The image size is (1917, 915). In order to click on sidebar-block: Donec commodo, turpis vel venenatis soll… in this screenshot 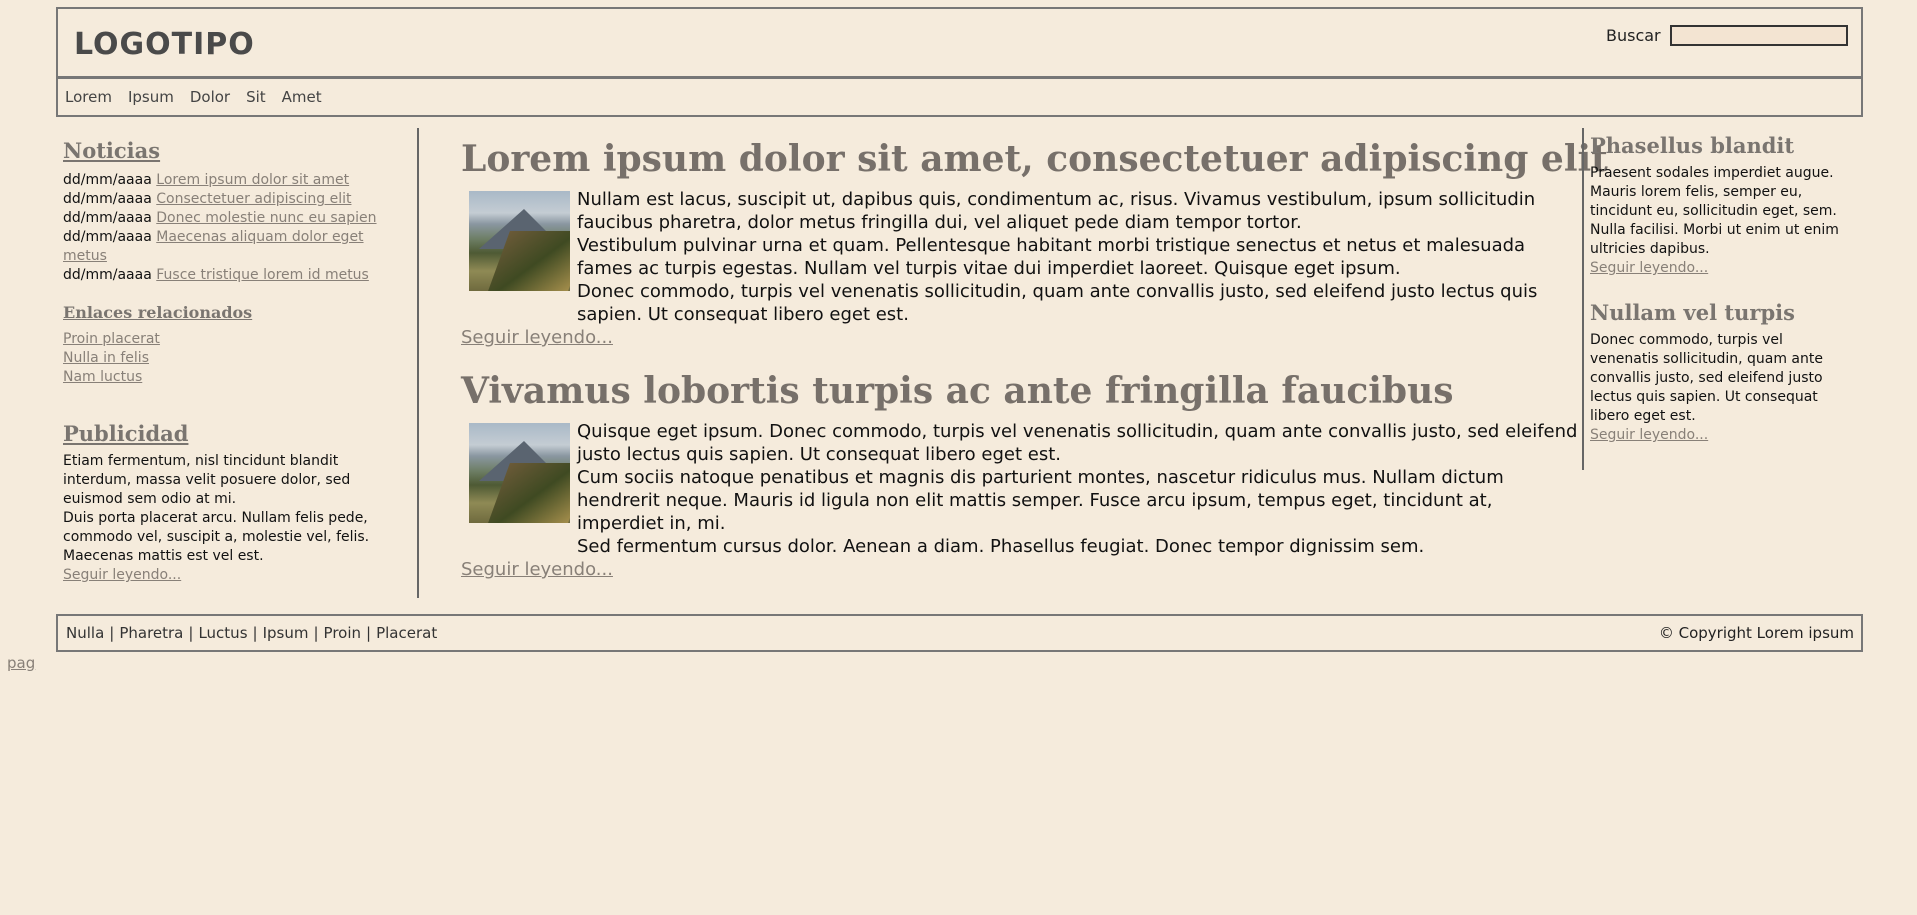, I will do `click(1720, 388)`.